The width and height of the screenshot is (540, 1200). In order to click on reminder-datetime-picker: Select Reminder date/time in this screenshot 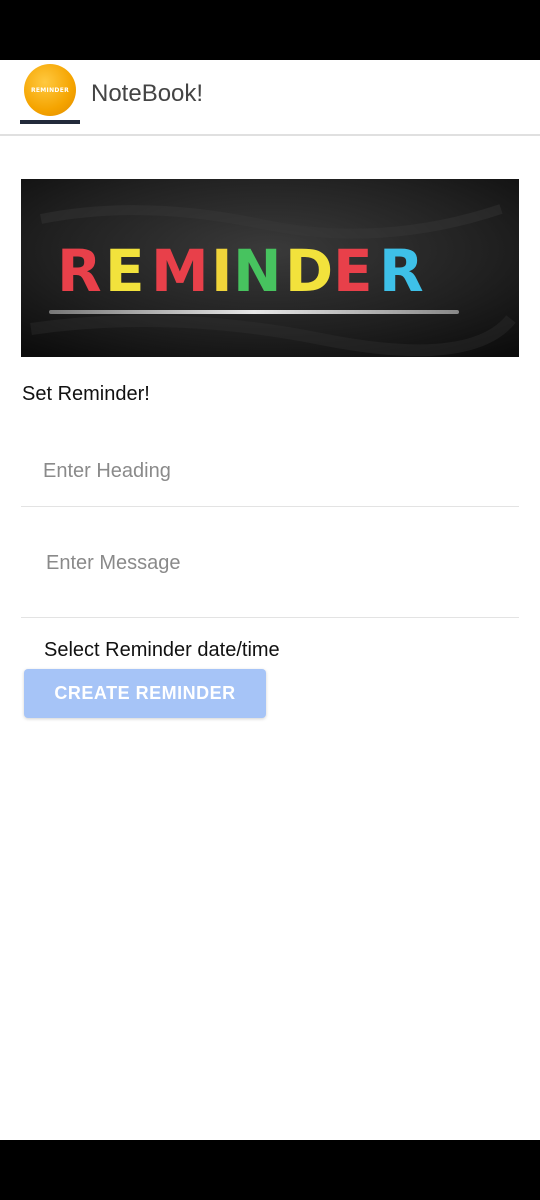, I will do `click(162, 650)`.